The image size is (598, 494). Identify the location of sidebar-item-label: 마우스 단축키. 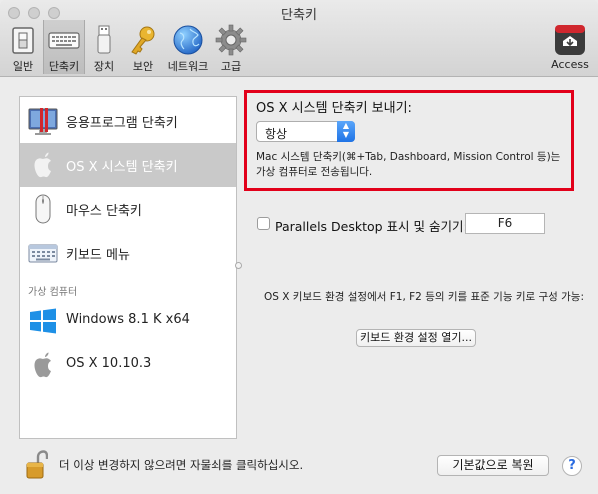
(104, 211).